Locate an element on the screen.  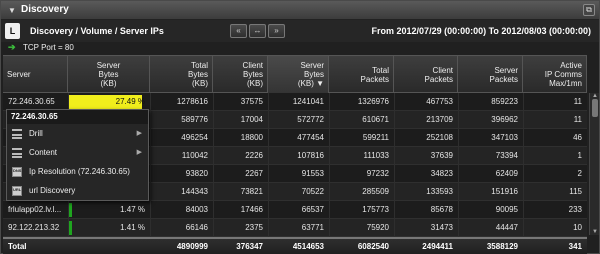
filter-text: TCP Port = 80 is located at coordinates (48, 47).